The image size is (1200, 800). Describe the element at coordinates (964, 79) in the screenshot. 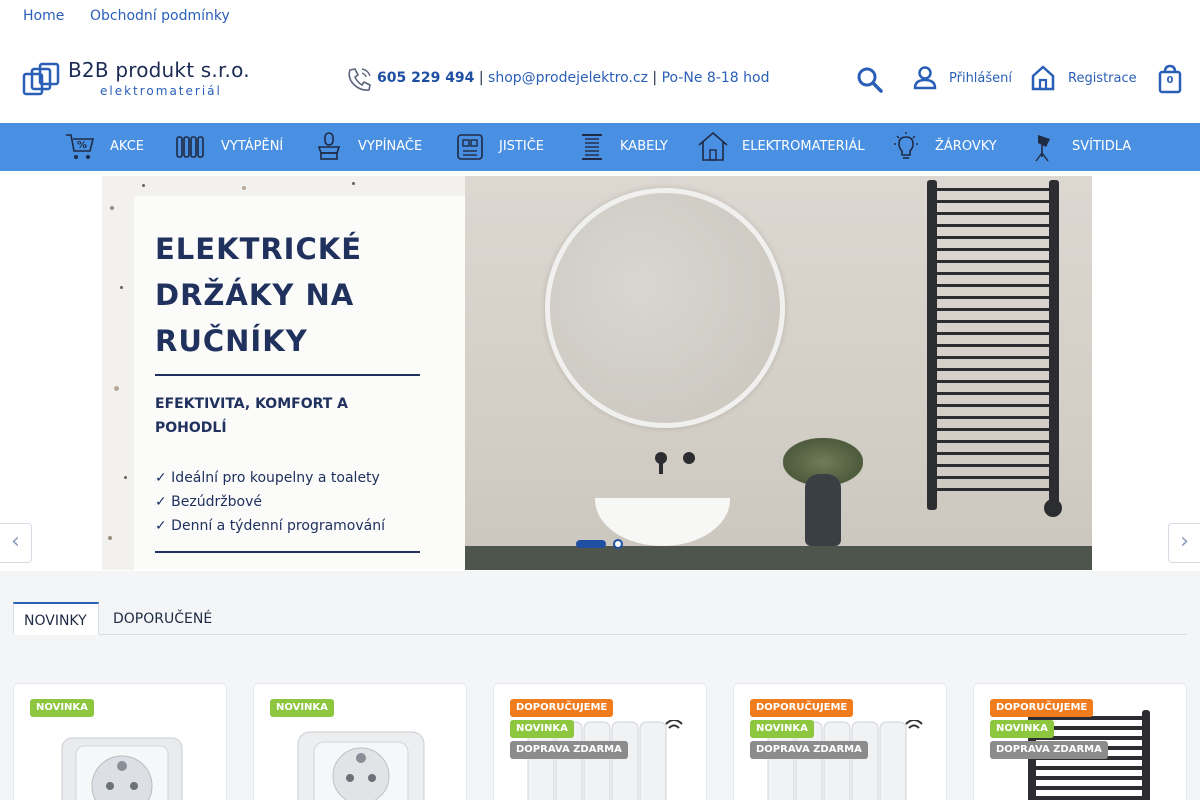

I see `login-link: Přihlášení` at that location.